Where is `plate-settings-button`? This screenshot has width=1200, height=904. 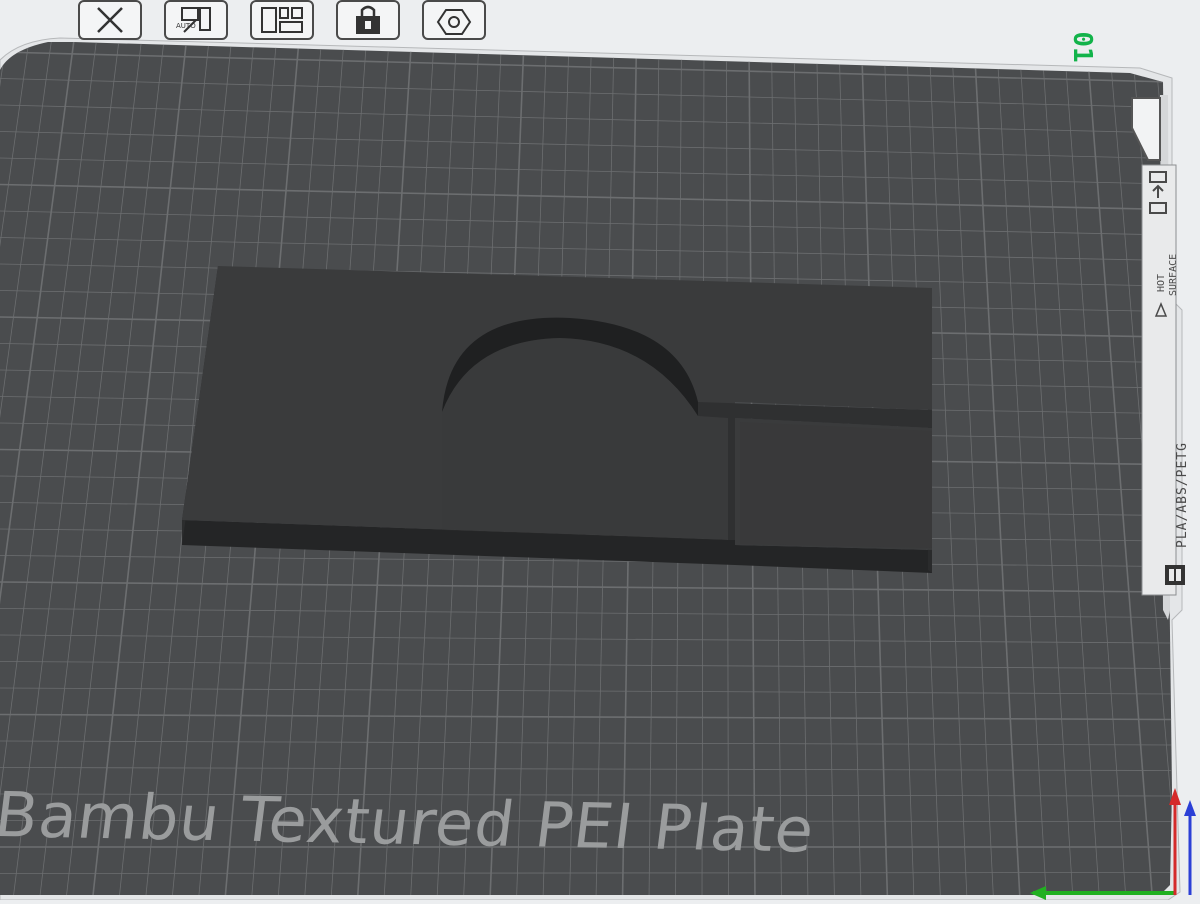
plate-settings-button is located at coordinates (454, 20).